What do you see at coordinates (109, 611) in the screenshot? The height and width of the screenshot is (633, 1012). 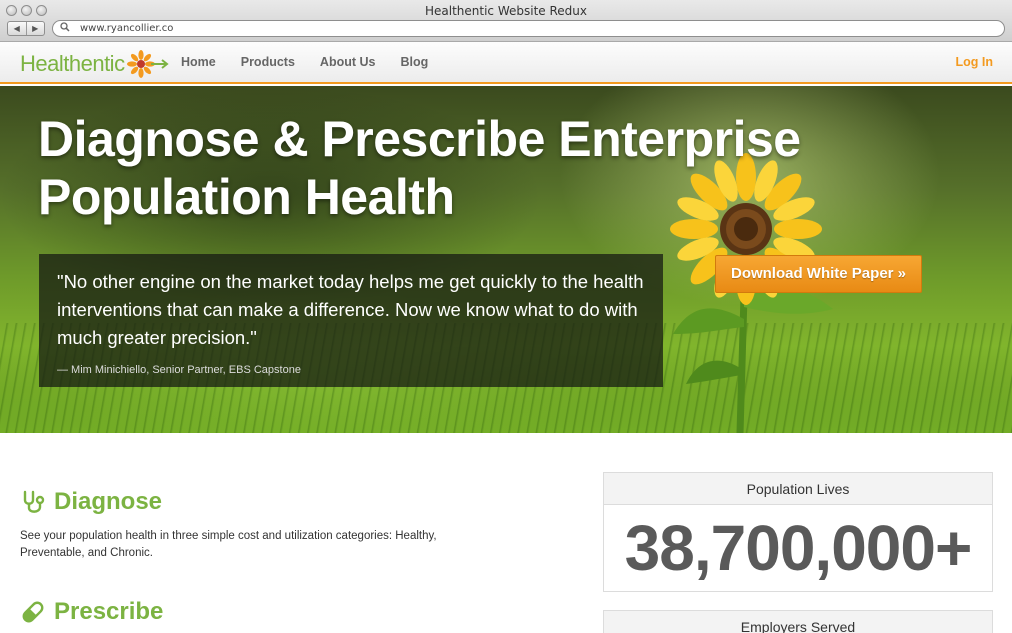 I see `prescribe-title: Prescribe` at bounding box center [109, 611].